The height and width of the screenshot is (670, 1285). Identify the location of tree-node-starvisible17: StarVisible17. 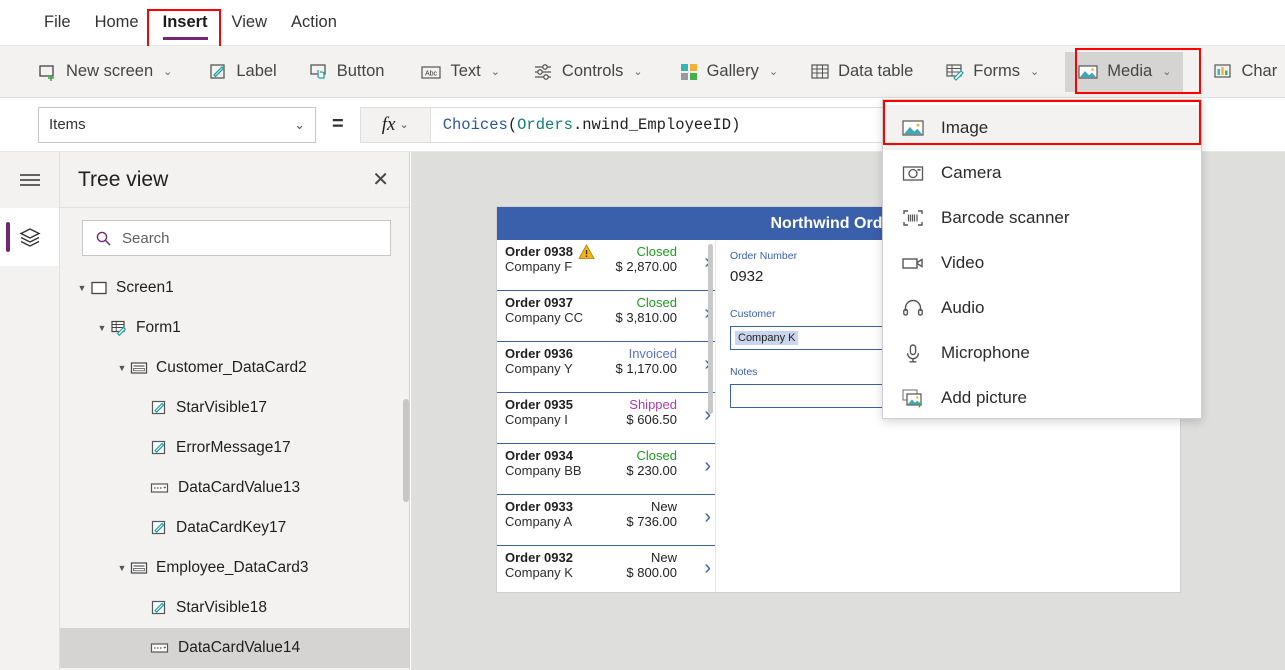
(234, 408).